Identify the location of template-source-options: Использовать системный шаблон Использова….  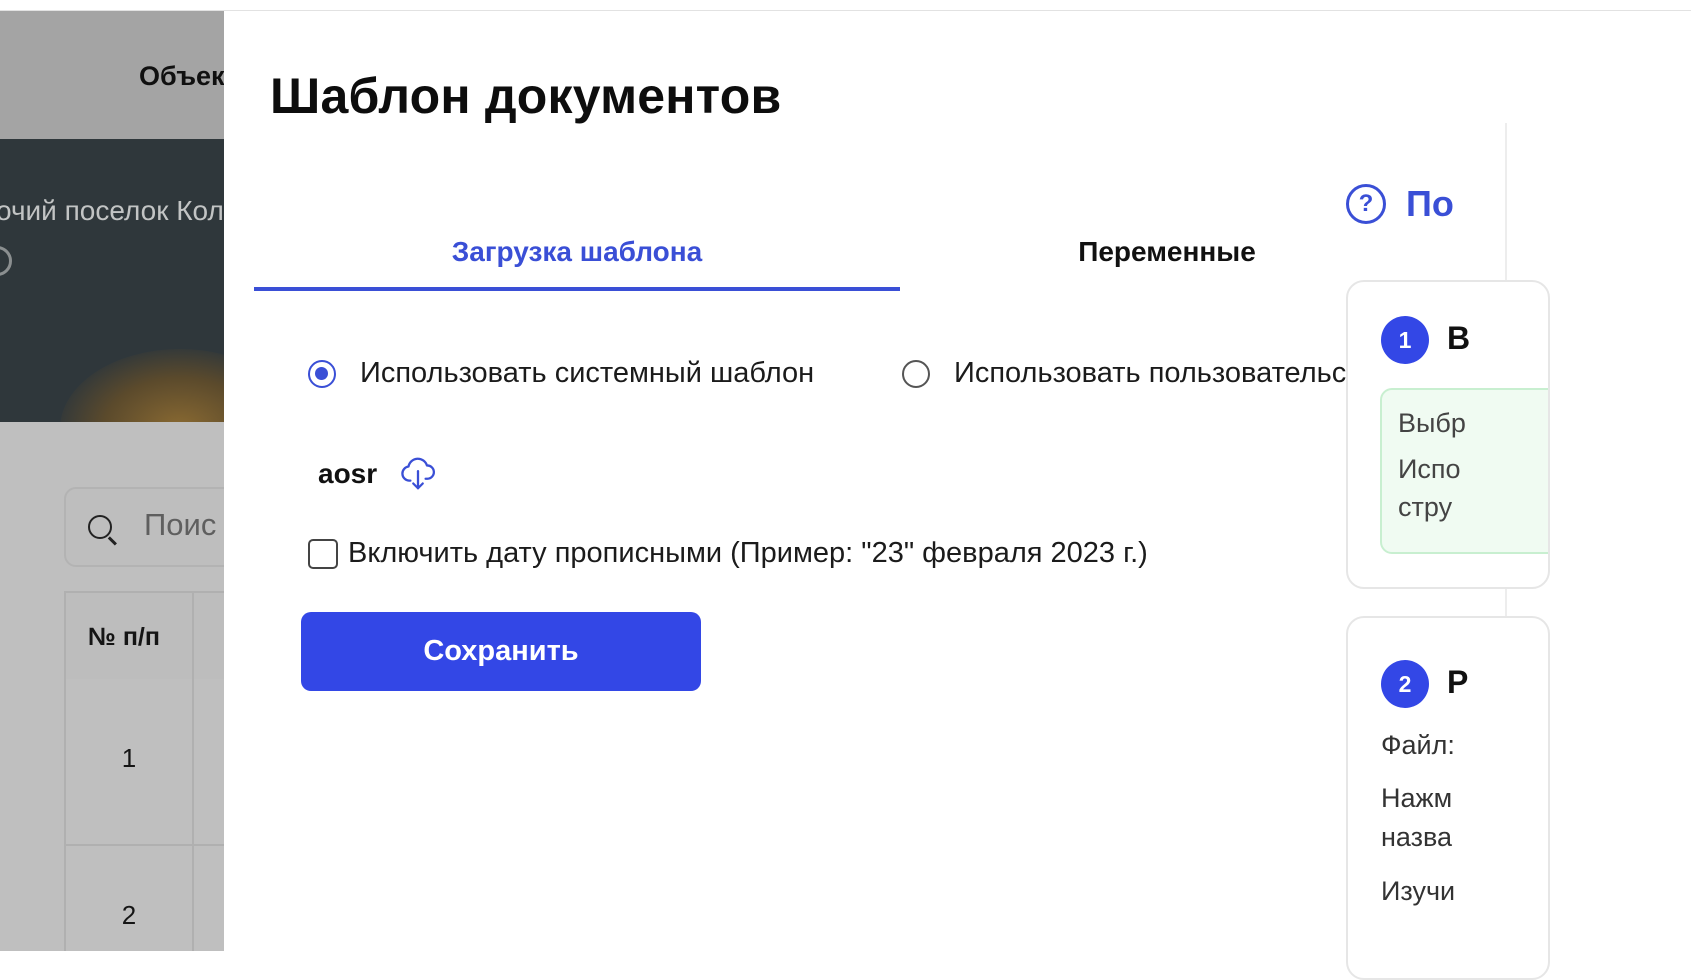
(868, 382).